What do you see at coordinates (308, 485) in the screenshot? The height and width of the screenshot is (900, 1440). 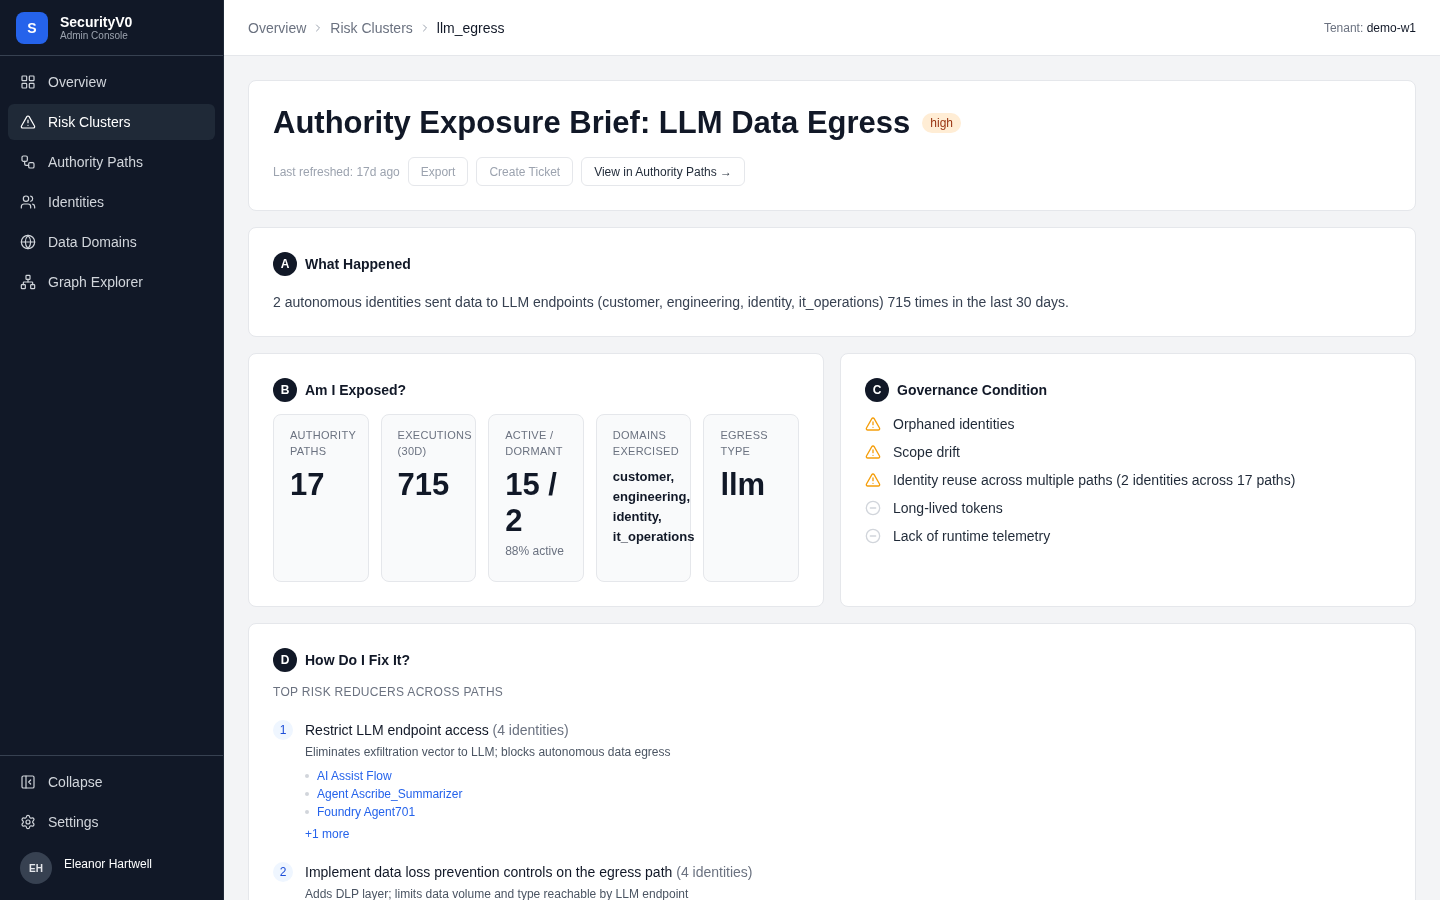 I see `metric-value: 17` at bounding box center [308, 485].